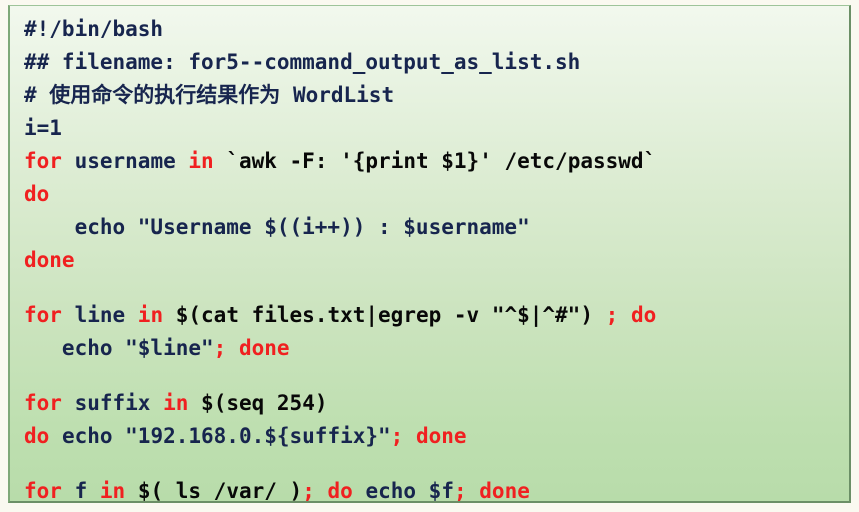  I want to click on code-token-cmt: WordList, so click(337, 95).